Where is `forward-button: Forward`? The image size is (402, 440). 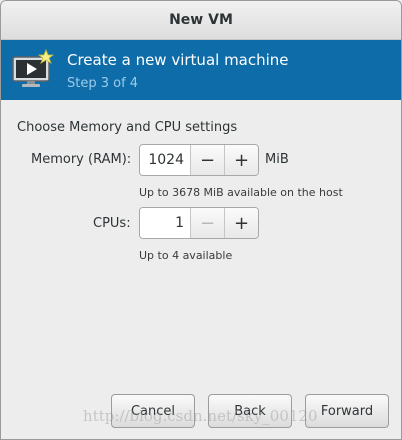
forward-button: Forward is located at coordinates (347, 411).